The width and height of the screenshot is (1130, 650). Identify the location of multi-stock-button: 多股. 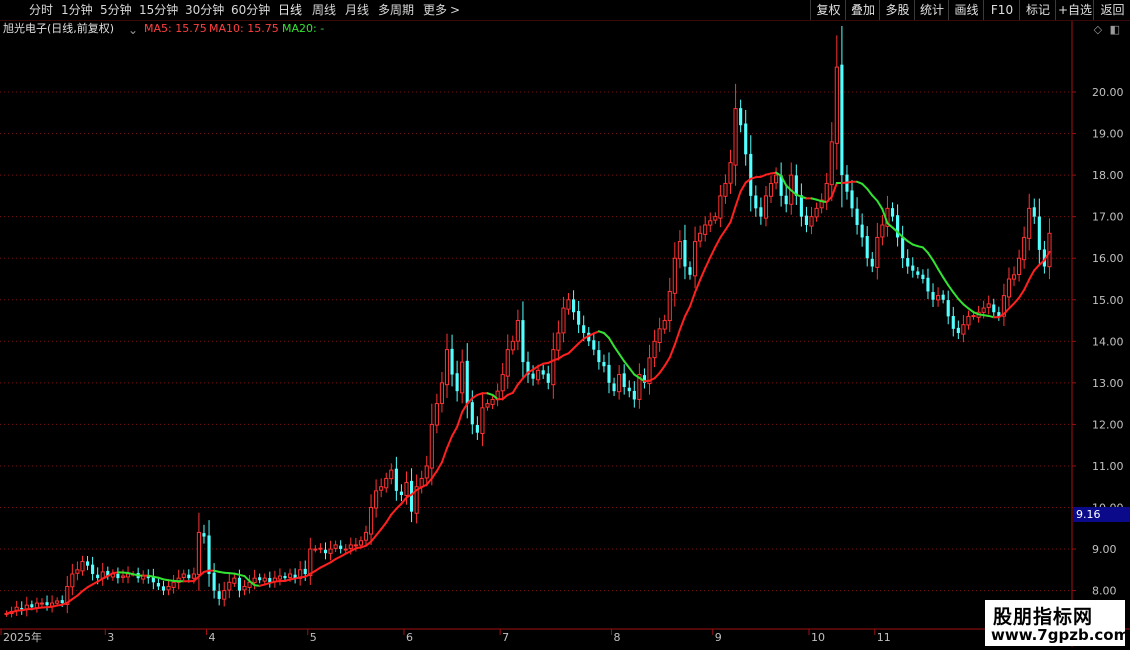
(897, 10).